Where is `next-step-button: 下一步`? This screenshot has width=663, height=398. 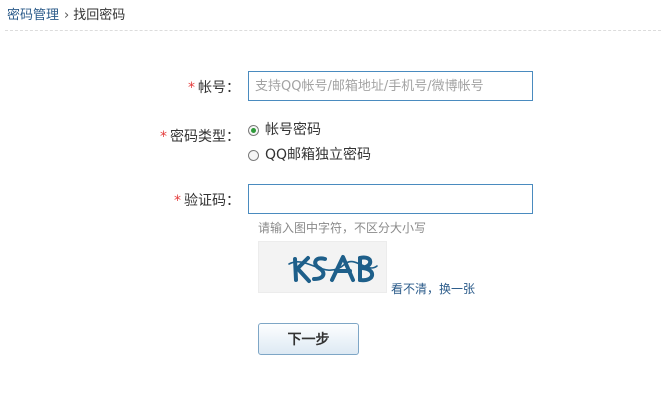 next-step-button: 下一步 is located at coordinates (308, 339).